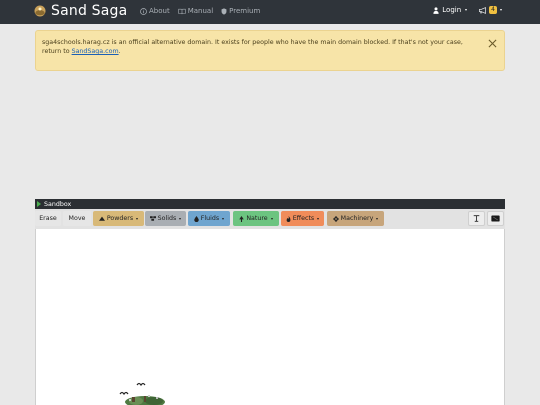  I want to click on login-label: Login, so click(452, 10).